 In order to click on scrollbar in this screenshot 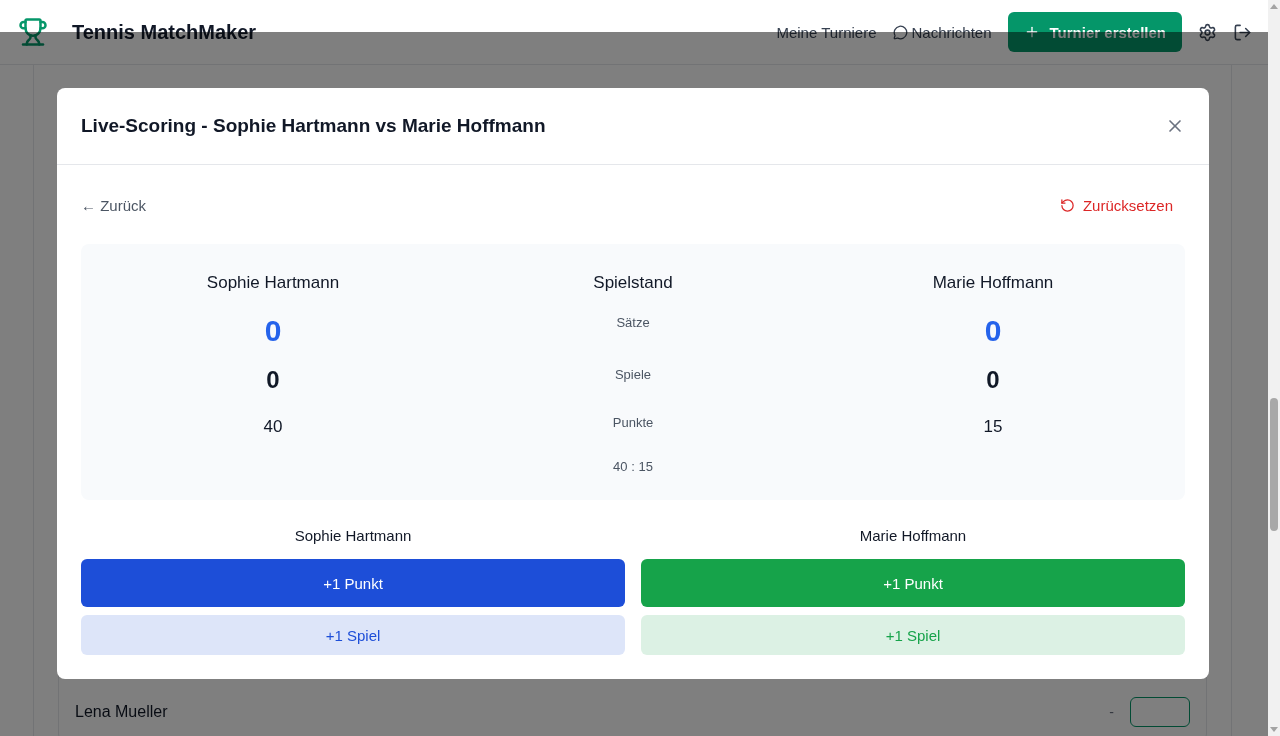, I will do `click(1274, 368)`.